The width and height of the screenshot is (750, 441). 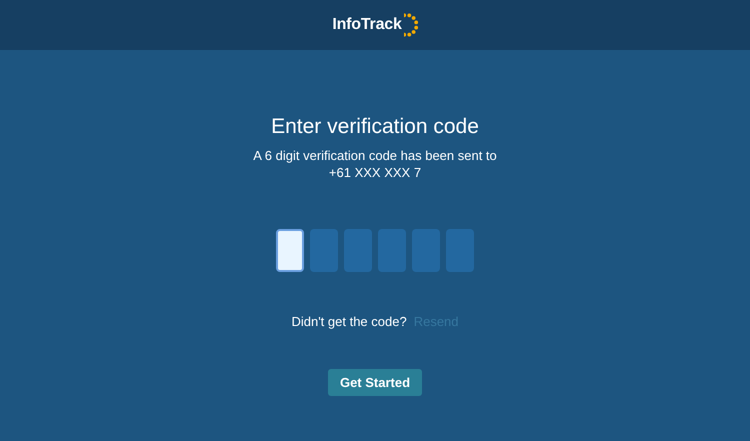 I want to click on resend-prompt: Didn't get the code?, so click(x=349, y=321).